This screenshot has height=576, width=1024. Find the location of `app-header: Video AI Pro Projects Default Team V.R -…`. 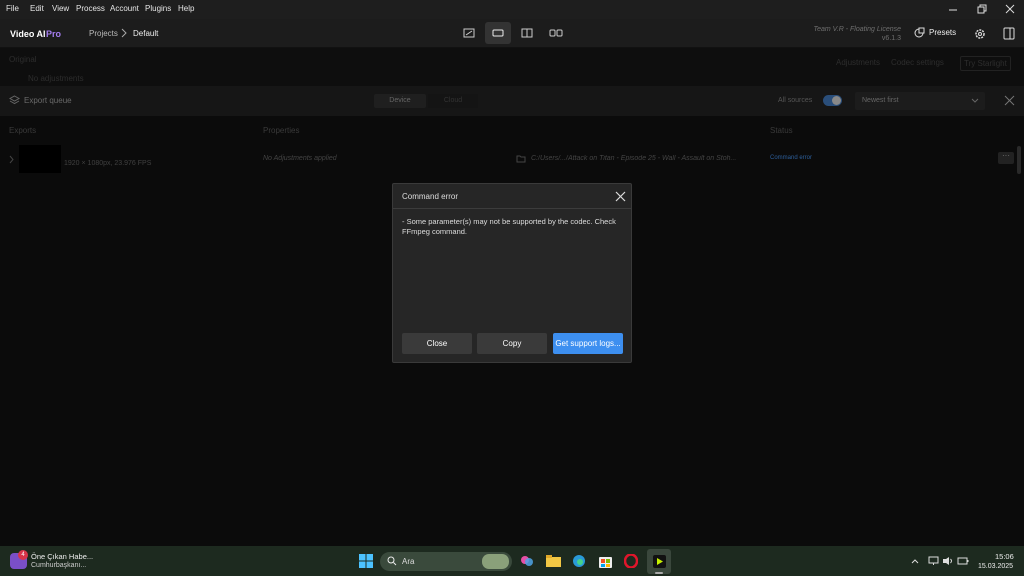

app-header: Video AI Pro Projects Default Team V.R -… is located at coordinates (512, 33).